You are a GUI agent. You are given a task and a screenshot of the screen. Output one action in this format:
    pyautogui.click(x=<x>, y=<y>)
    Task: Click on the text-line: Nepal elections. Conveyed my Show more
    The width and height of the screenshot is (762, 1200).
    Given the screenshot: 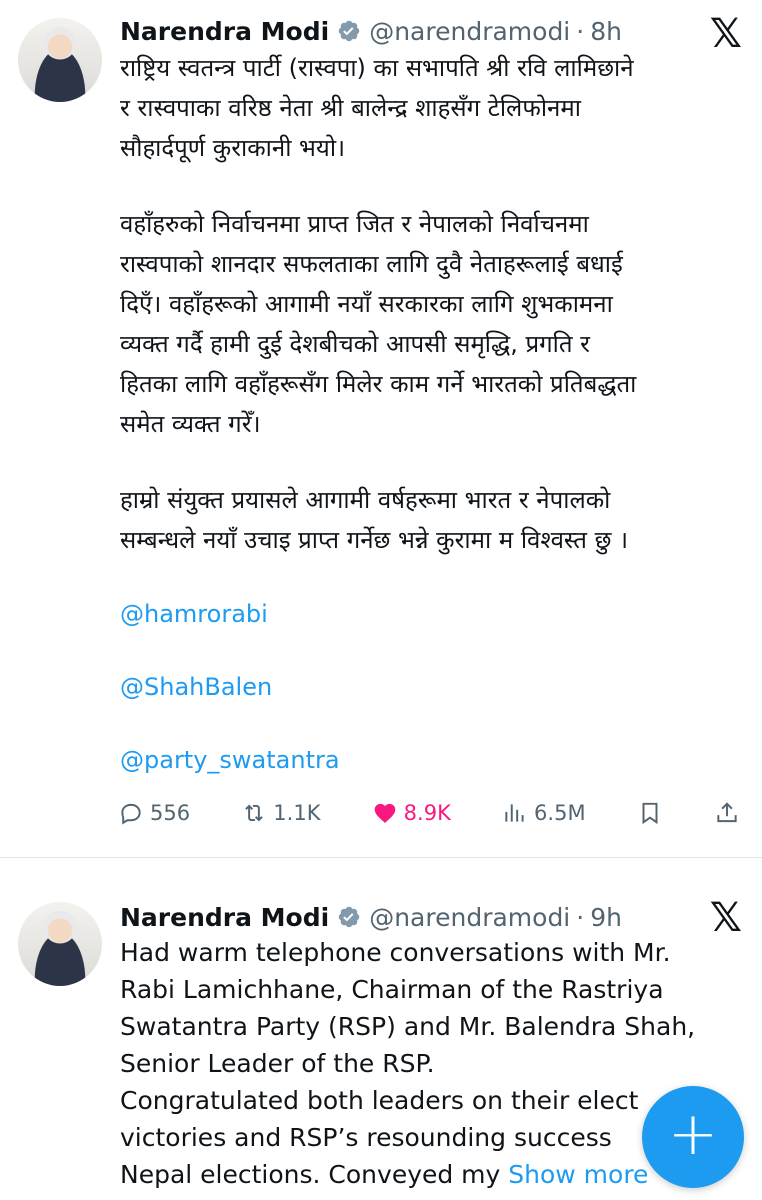 What is the action you would take?
    pyautogui.click(x=427, y=1174)
    